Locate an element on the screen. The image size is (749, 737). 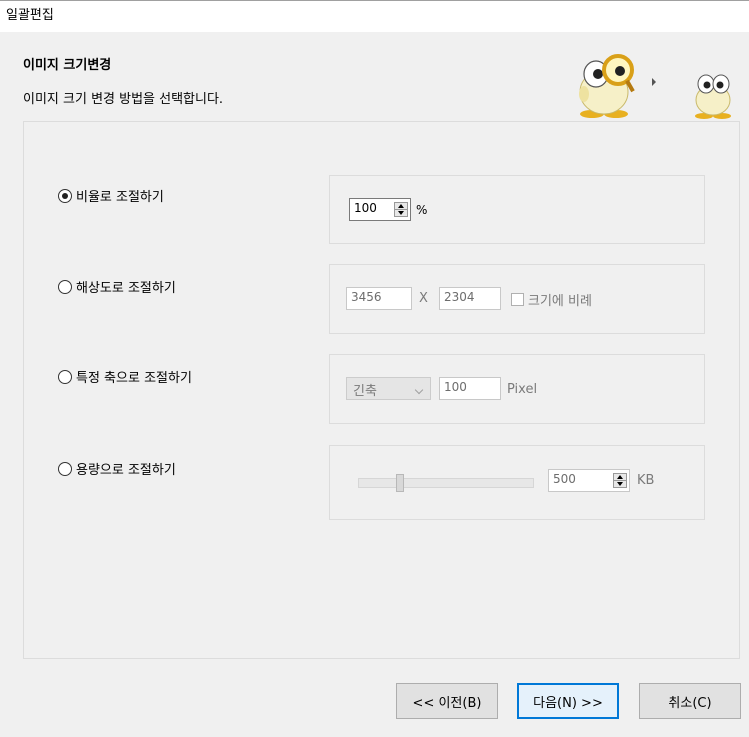
axis-select: 긴축 is located at coordinates (388, 388).